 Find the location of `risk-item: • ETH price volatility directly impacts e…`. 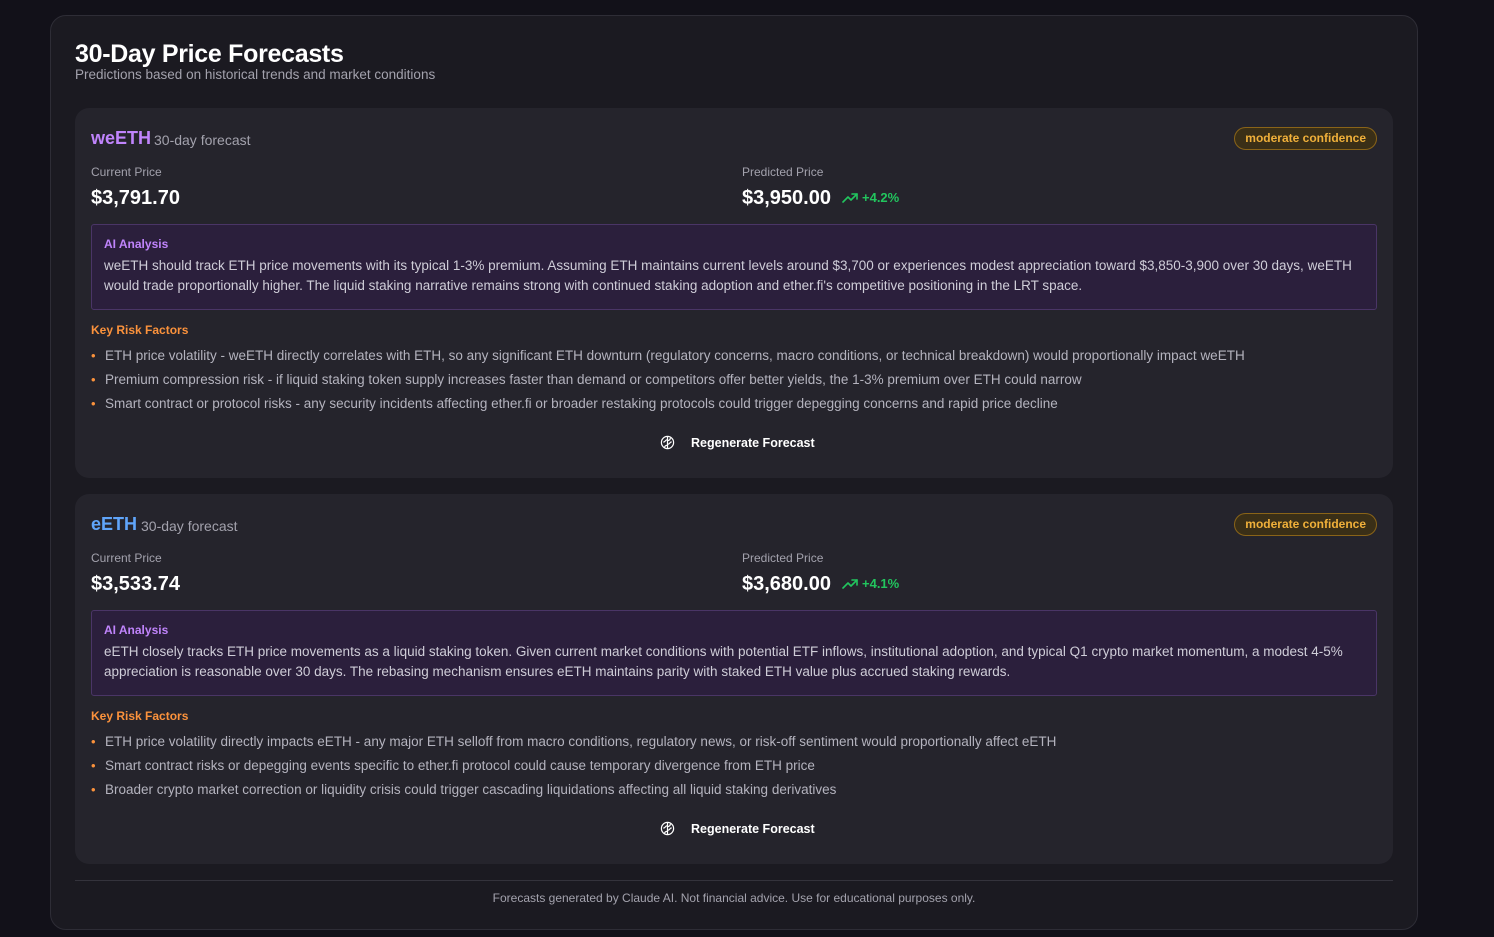

risk-item: • ETH price volatility directly impacts e… is located at coordinates (573, 744).